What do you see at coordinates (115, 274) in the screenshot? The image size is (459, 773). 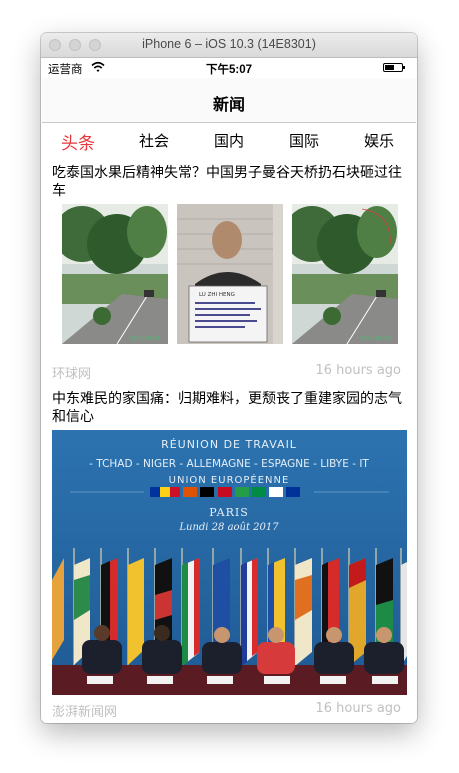 I see `article-photo-cctv-left: 2017-08-27` at bounding box center [115, 274].